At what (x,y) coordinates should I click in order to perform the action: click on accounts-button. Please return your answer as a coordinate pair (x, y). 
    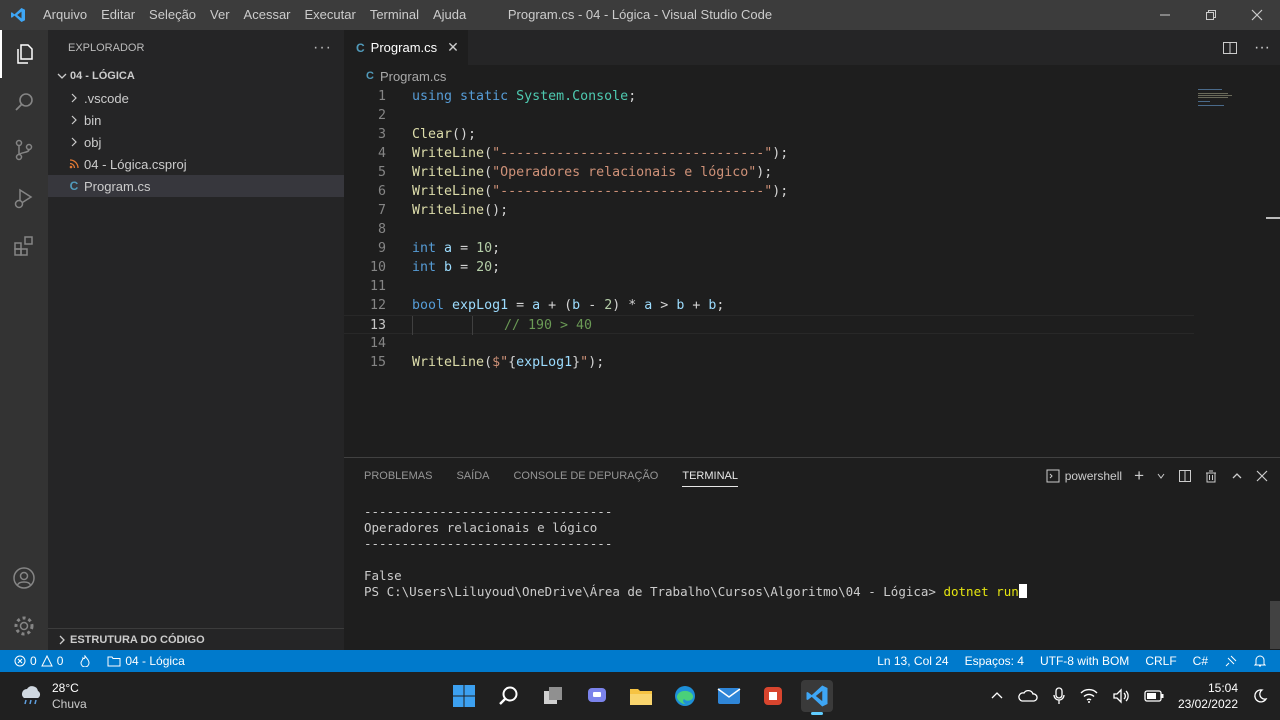
    Looking at the image, I should click on (24, 578).